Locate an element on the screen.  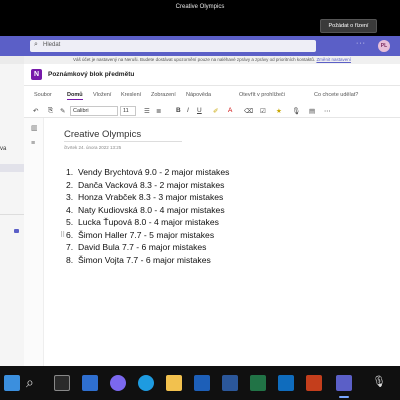
page-sidebar: ▥ ≡ is located at coordinates (34, 242).